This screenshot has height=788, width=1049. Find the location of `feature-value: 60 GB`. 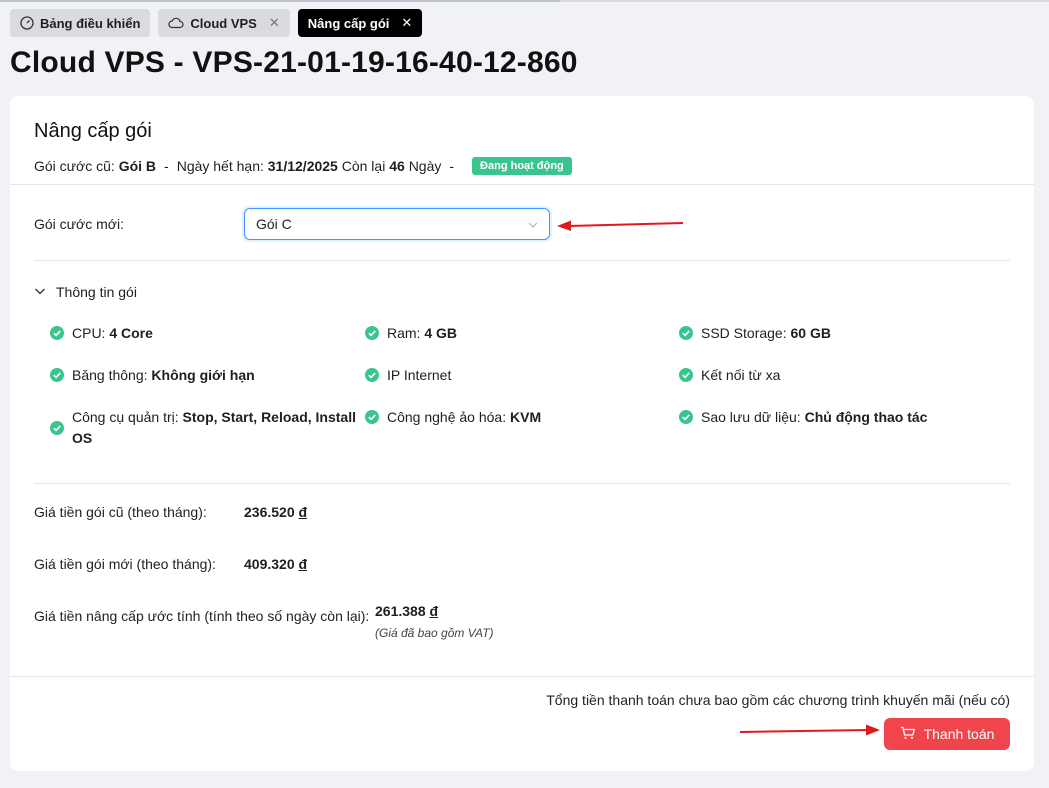

feature-value: 60 GB is located at coordinates (810, 333).